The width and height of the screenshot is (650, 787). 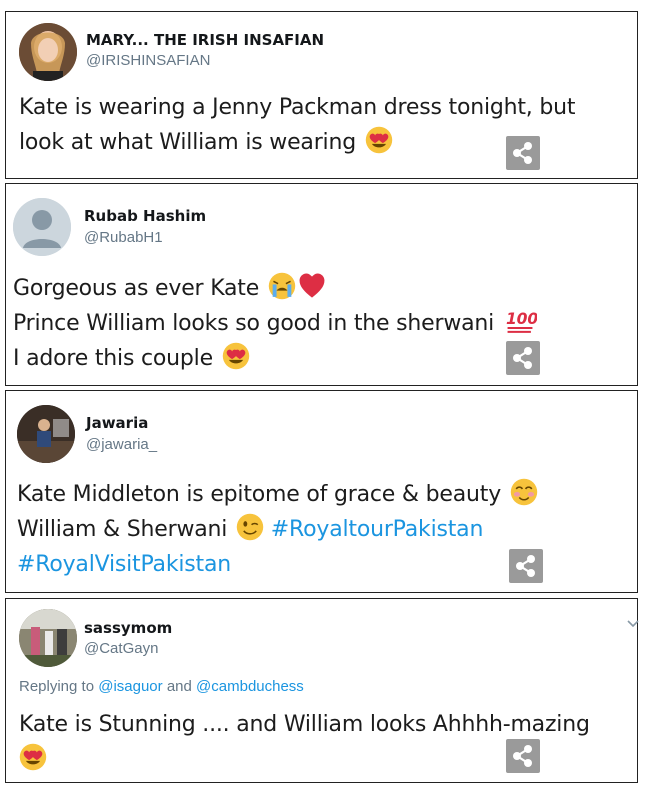 I want to click on reply-label: Replying to, so click(x=57, y=686).